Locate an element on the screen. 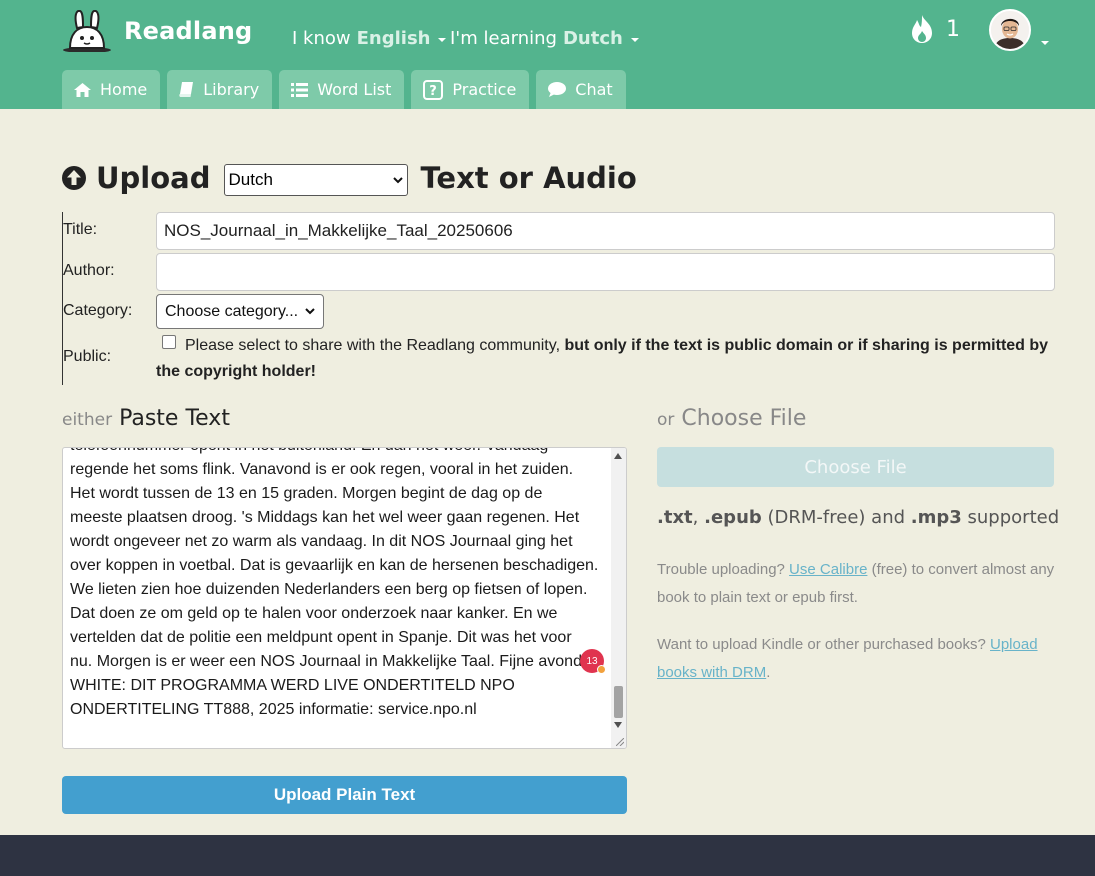  list-icon is located at coordinates (300, 89).